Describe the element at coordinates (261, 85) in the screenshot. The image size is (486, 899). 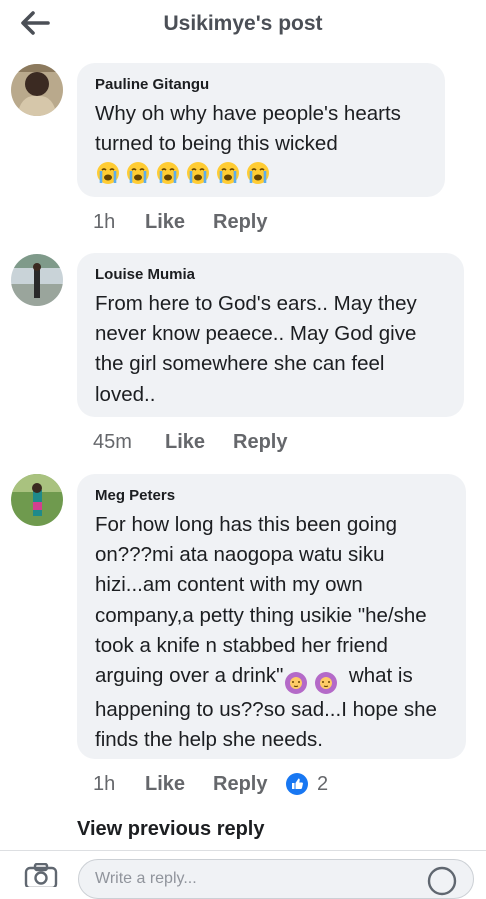
I see `comment-author: Pauline Gitangu` at that location.